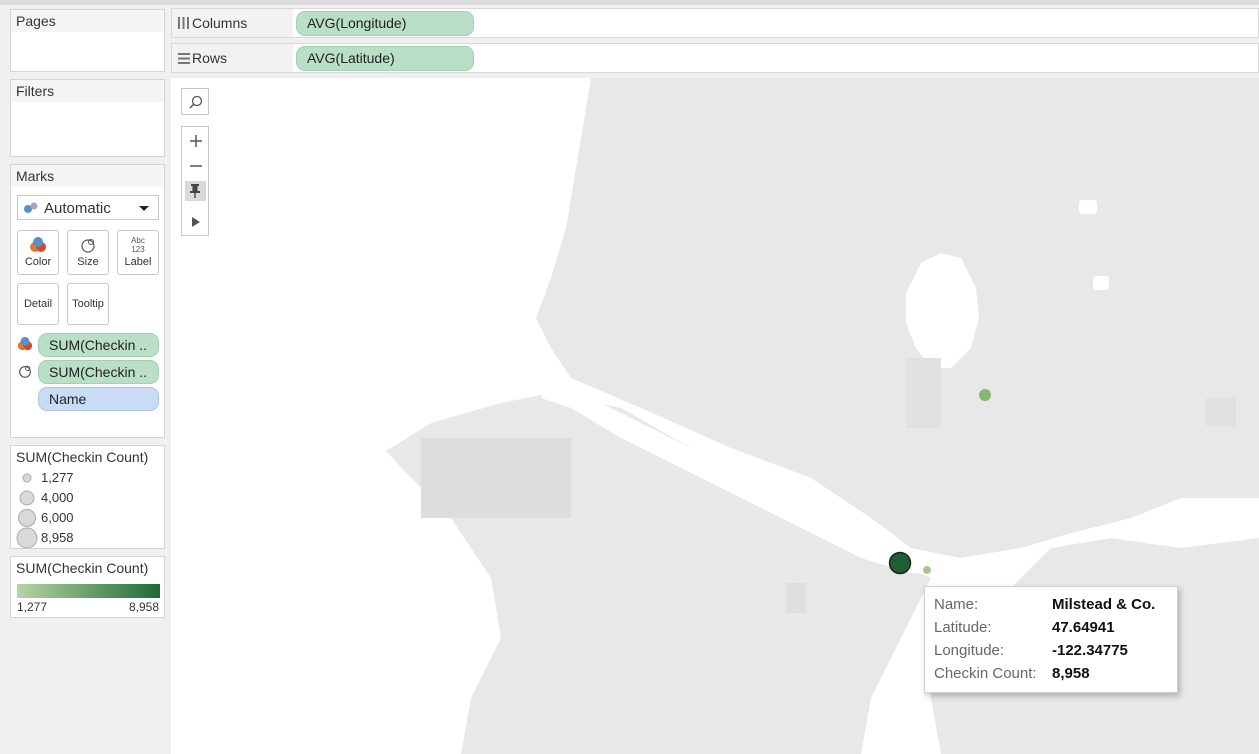  I want to click on columns-label-text: Columns, so click(220, 23).